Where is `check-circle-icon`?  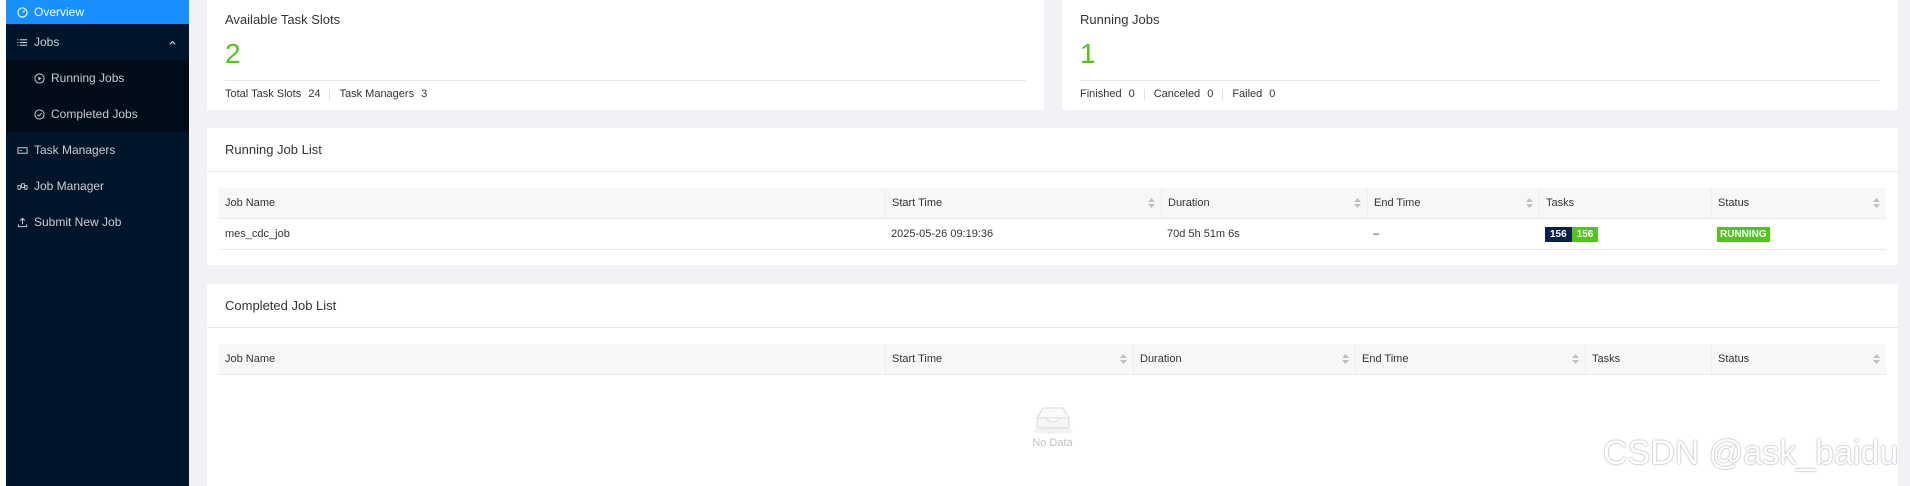 check-circle-icon is located at coordinates (39, 114).